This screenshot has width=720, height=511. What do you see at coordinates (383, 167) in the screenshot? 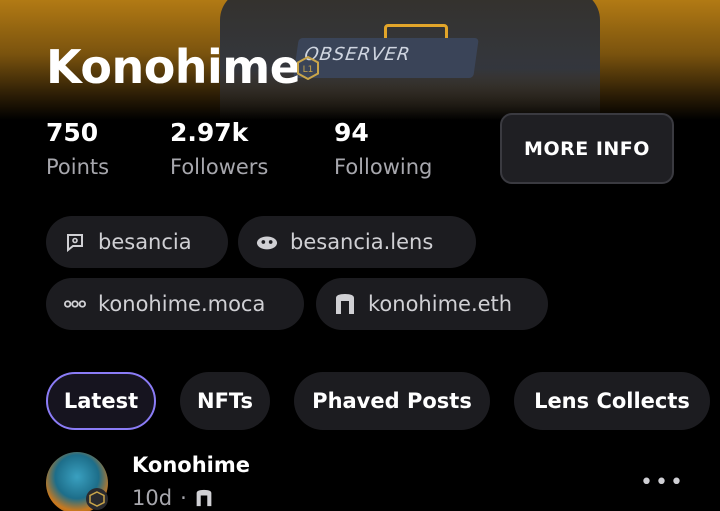
I see `stat-following-label: Following` at bounding box center [383, 167].